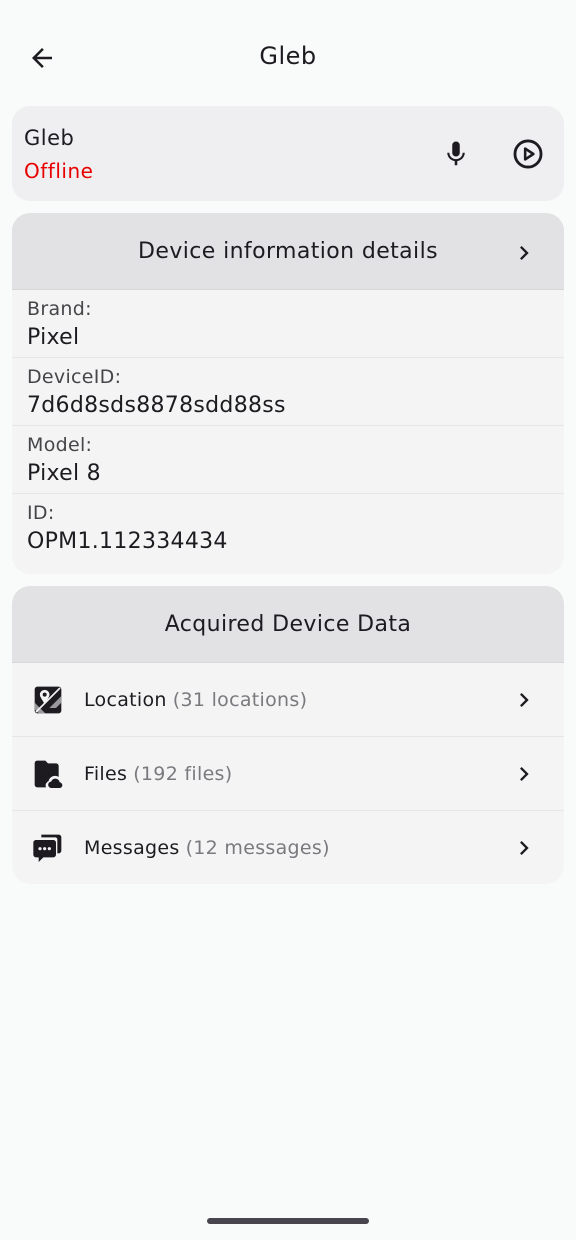 The image size is (576, 1240). Describe the element at coordinates (127, 541) in the screenshot. I see `info-value: OPM1.112334434` at that location.